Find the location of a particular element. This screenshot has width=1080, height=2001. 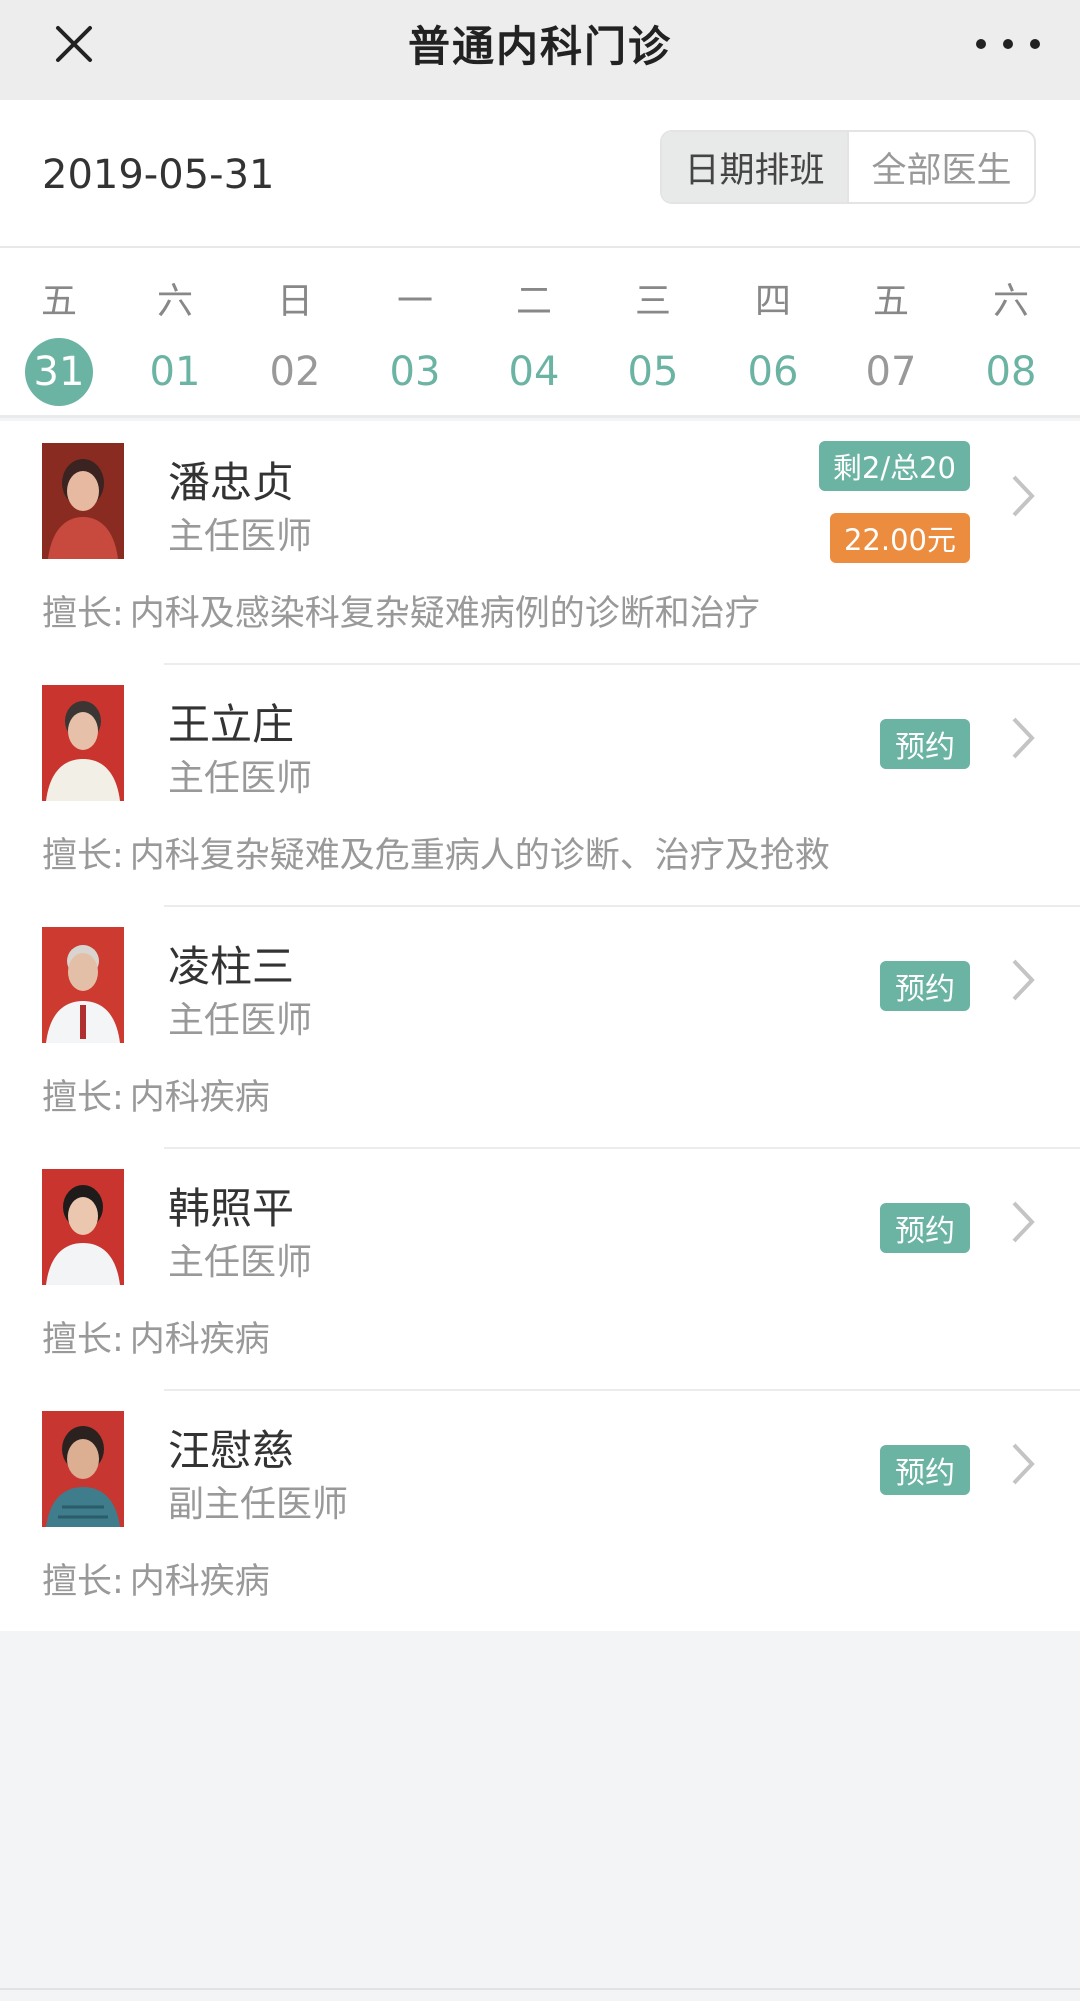

doctor-name: 凌柱三 is located at coordinates (231, 966).